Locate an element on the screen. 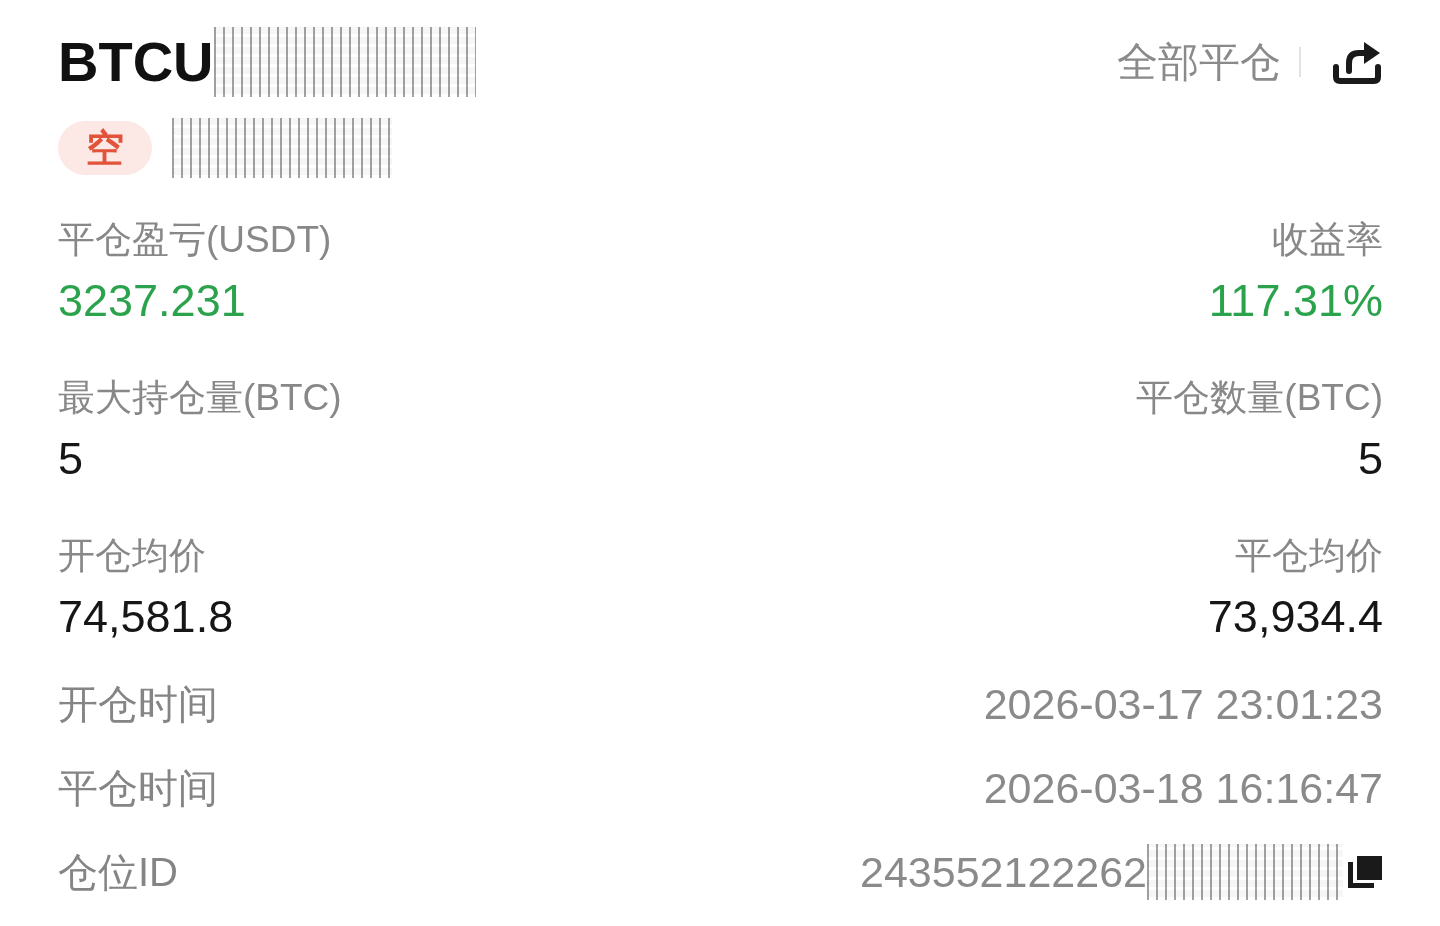 The image size is (1440, 926). stat-label: 最大持仓量(BTC) is located at coordinates (200, 398).